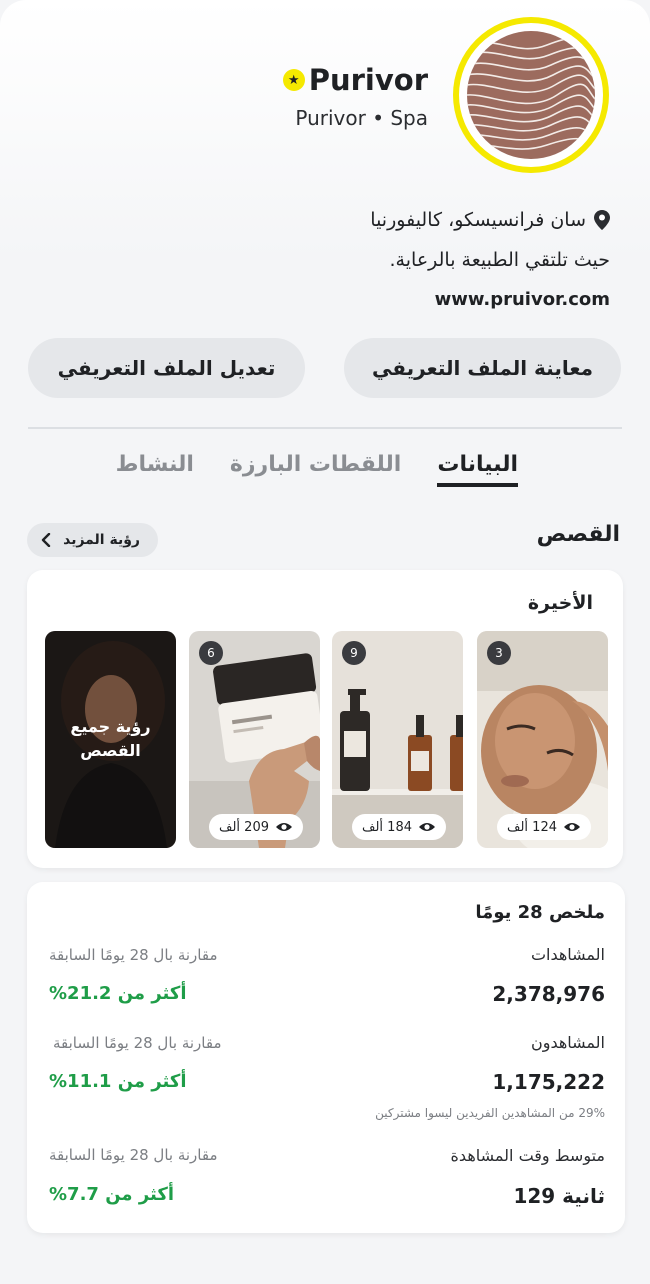 This screenshot has height=1284, width=650. I want to click on profile-category: Purivor • Spa, so click(361, 118).